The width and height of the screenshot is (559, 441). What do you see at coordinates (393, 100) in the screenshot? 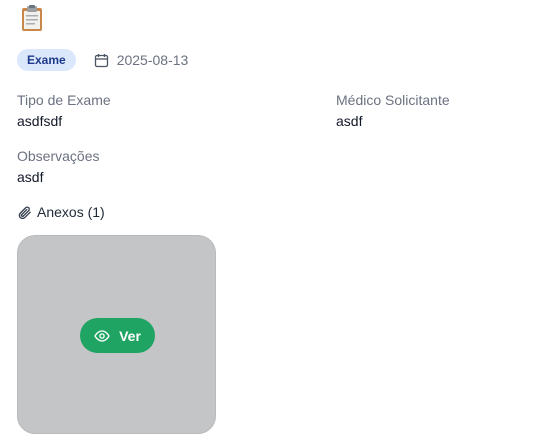
I see `requesting-doctor-label: Médico Solicitante` at bounding box center [393, 100].